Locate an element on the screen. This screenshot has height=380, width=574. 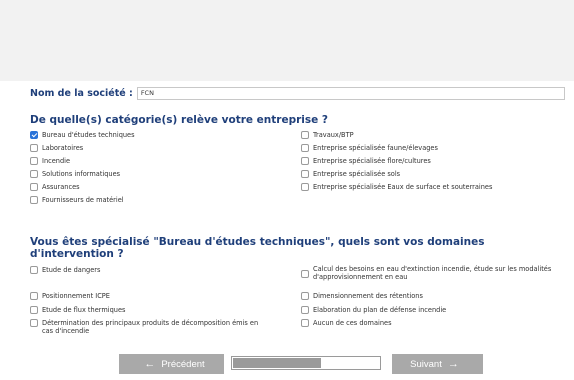
next-label: Suivant is located at coordinates (426, 364).